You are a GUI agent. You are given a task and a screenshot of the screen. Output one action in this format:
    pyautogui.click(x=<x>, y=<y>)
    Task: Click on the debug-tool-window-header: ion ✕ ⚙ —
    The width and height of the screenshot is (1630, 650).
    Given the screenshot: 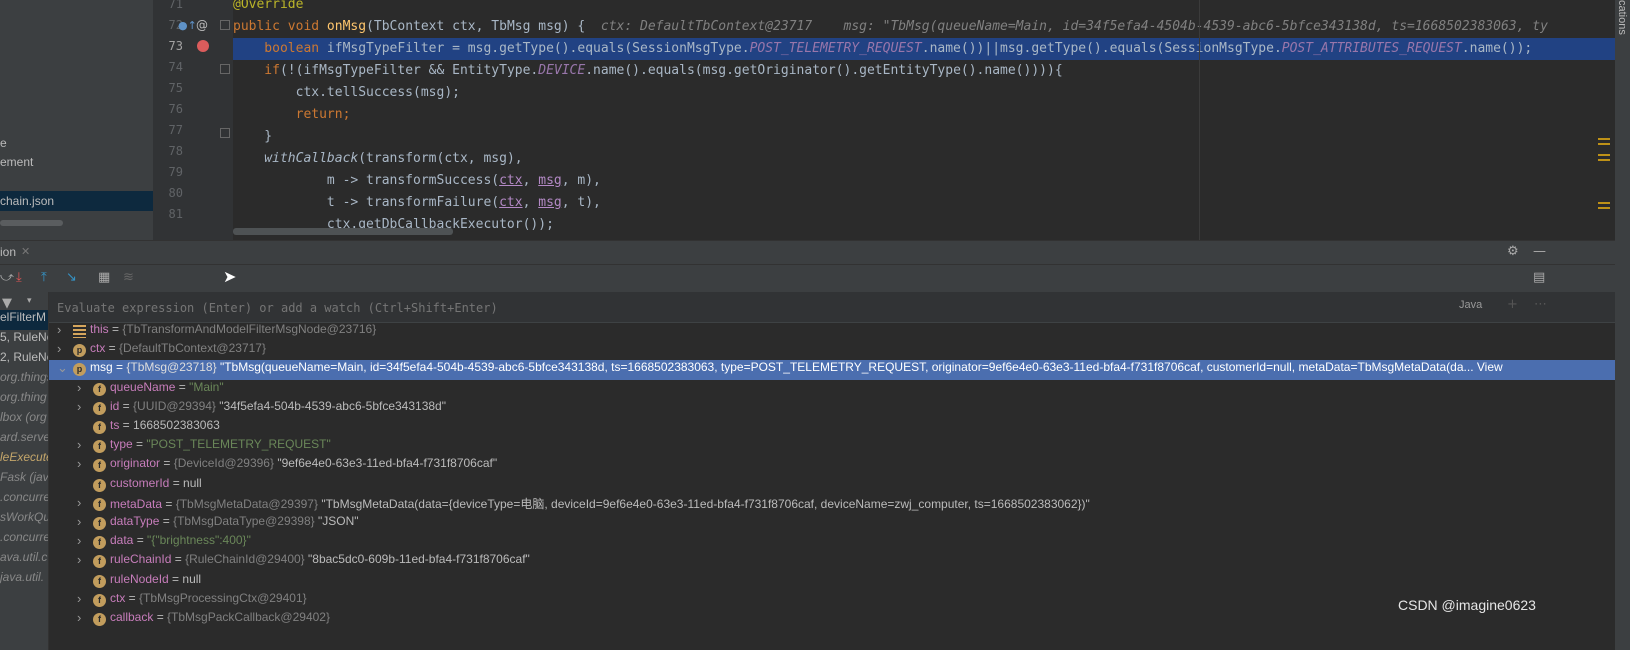 What is the action you would take?
    pyautogui.click(x=807, y=252)
    